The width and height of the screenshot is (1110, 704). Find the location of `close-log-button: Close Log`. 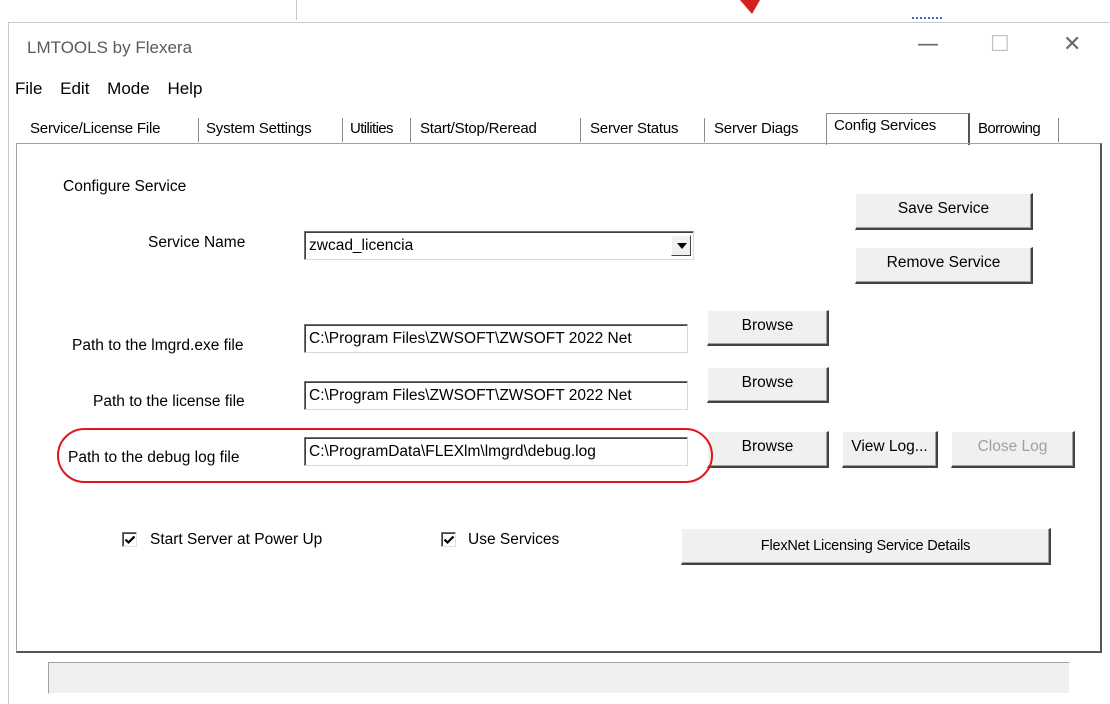

close-log-button: Close Log is located at coordinates (1013, 449).